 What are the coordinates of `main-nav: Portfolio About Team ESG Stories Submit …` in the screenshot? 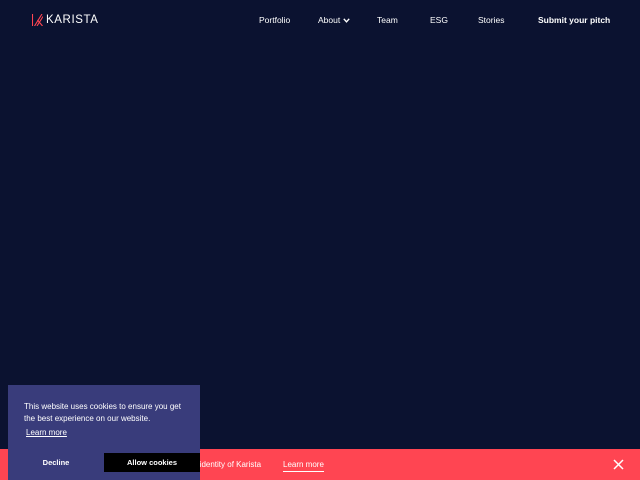 It's located at (320, 20).